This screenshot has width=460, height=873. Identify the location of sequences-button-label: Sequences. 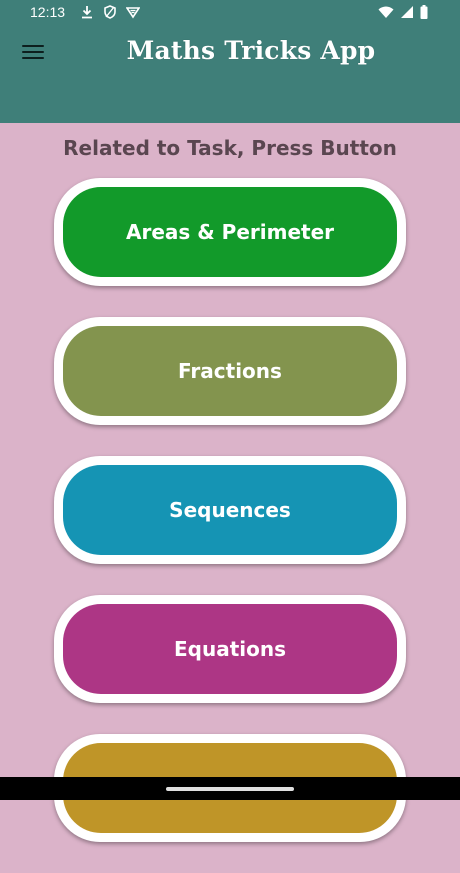
(230, 510).